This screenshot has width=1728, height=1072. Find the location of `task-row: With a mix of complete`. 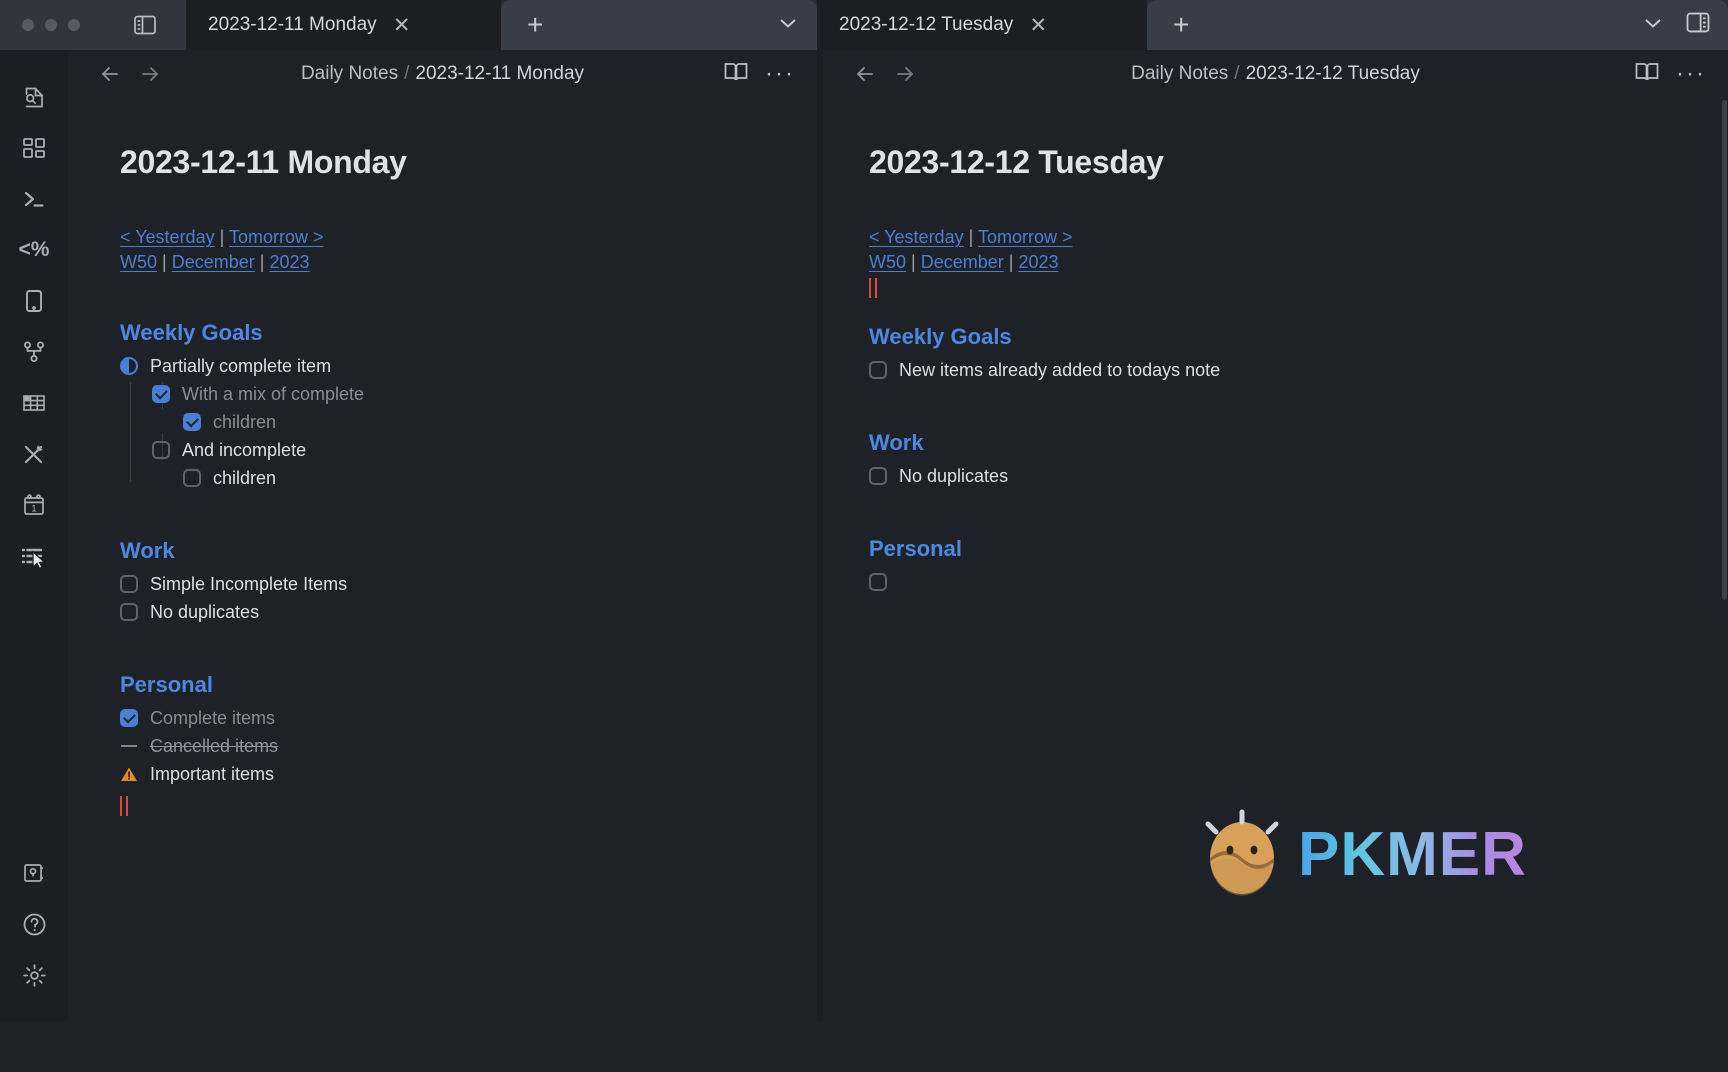

task-row: With a mix of complete is located at coordinates (484, 394).